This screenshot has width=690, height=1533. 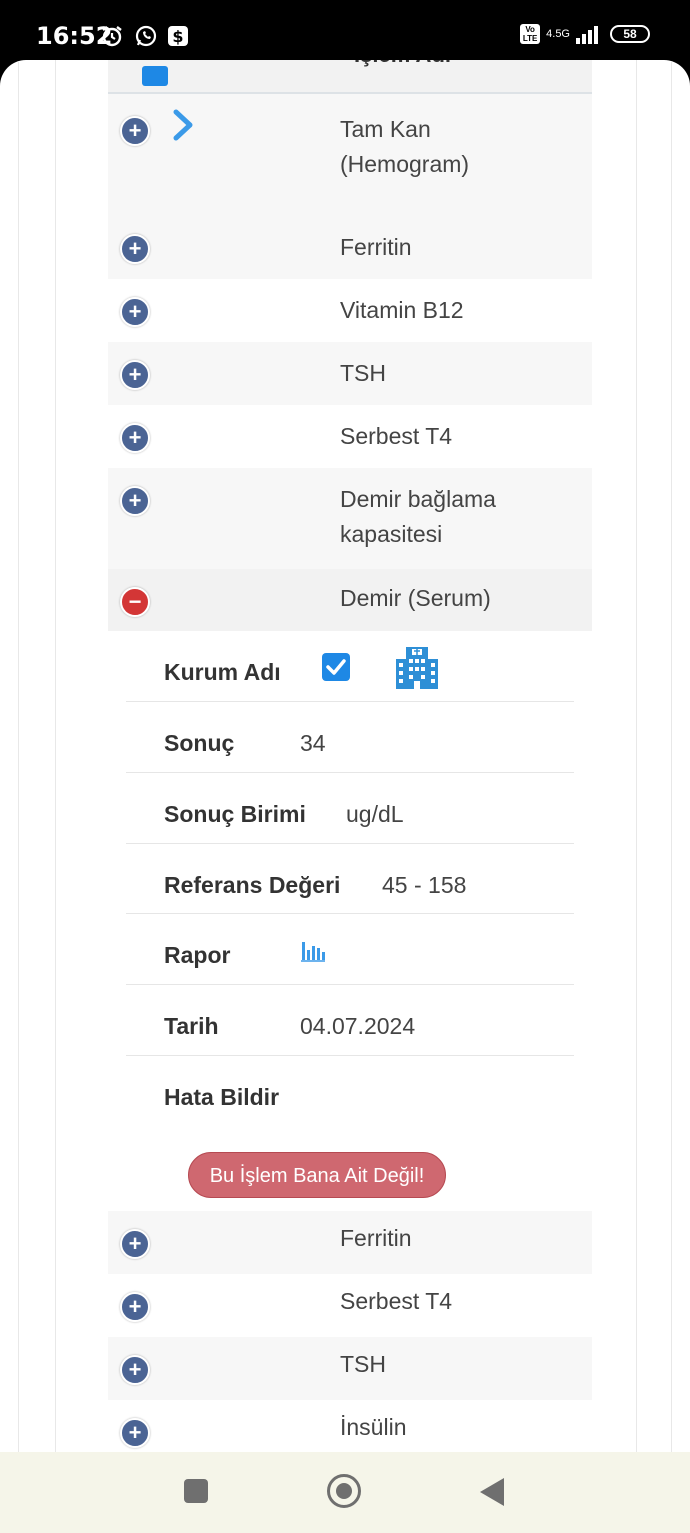 I want to click on column-title: İşlem Adı, so click(x=402, y=64).